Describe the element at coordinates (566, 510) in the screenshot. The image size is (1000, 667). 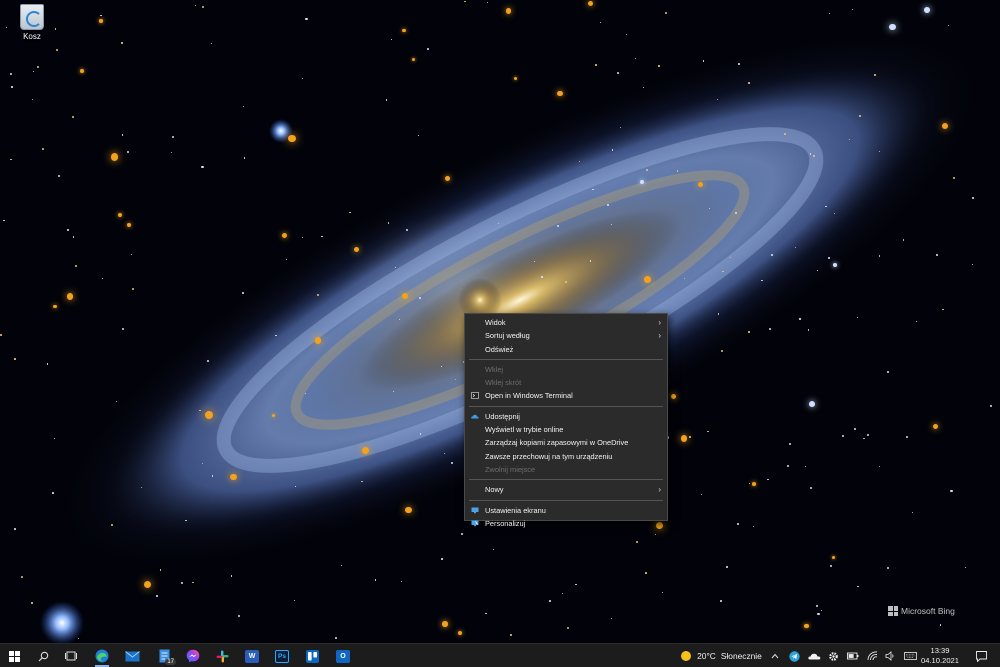
I see `menu-item-display-settings: Ustawienia ekranu` at that location.